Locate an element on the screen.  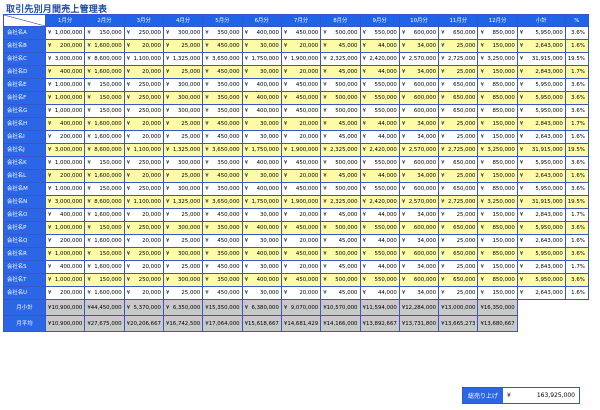
month-cell: ¥30,000 is located at coordinates (261, 176).